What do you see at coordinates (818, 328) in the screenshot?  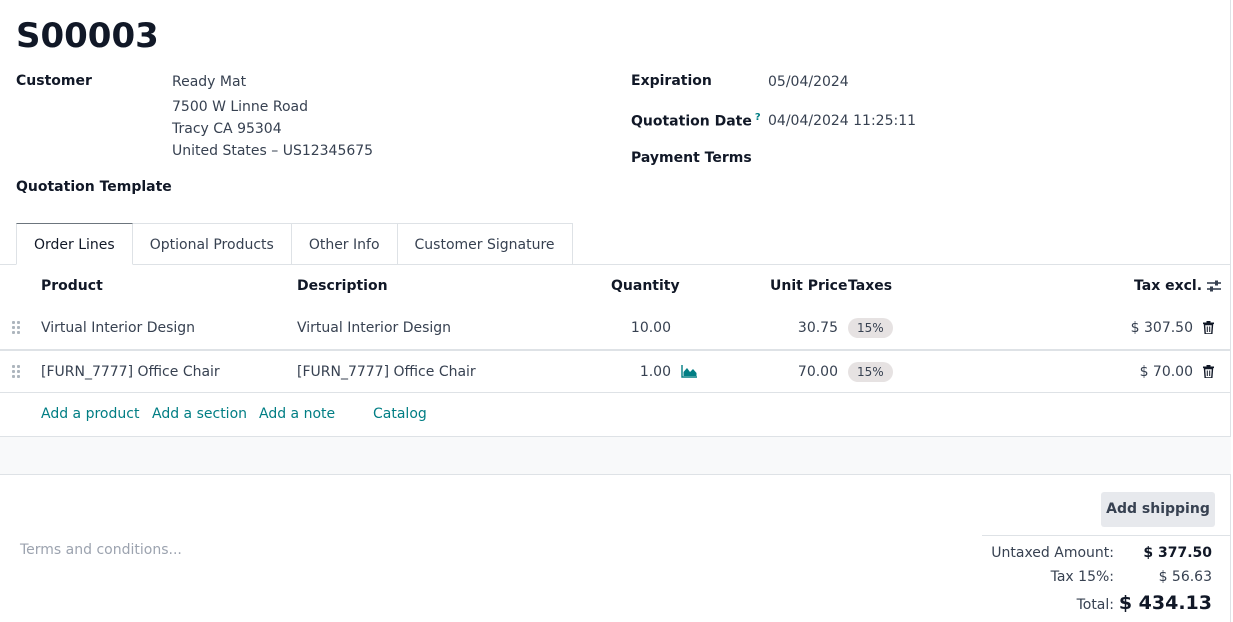 I see `row-unit-price: 30.75` at bounding box center [818, 328].